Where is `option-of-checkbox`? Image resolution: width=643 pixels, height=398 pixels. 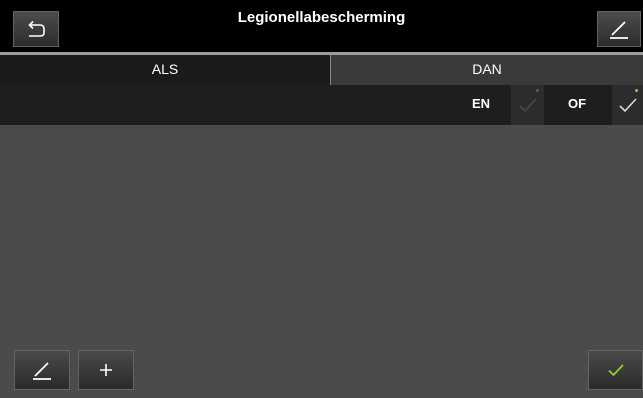
option-of-checkbox is located at coordinates (627, 105).